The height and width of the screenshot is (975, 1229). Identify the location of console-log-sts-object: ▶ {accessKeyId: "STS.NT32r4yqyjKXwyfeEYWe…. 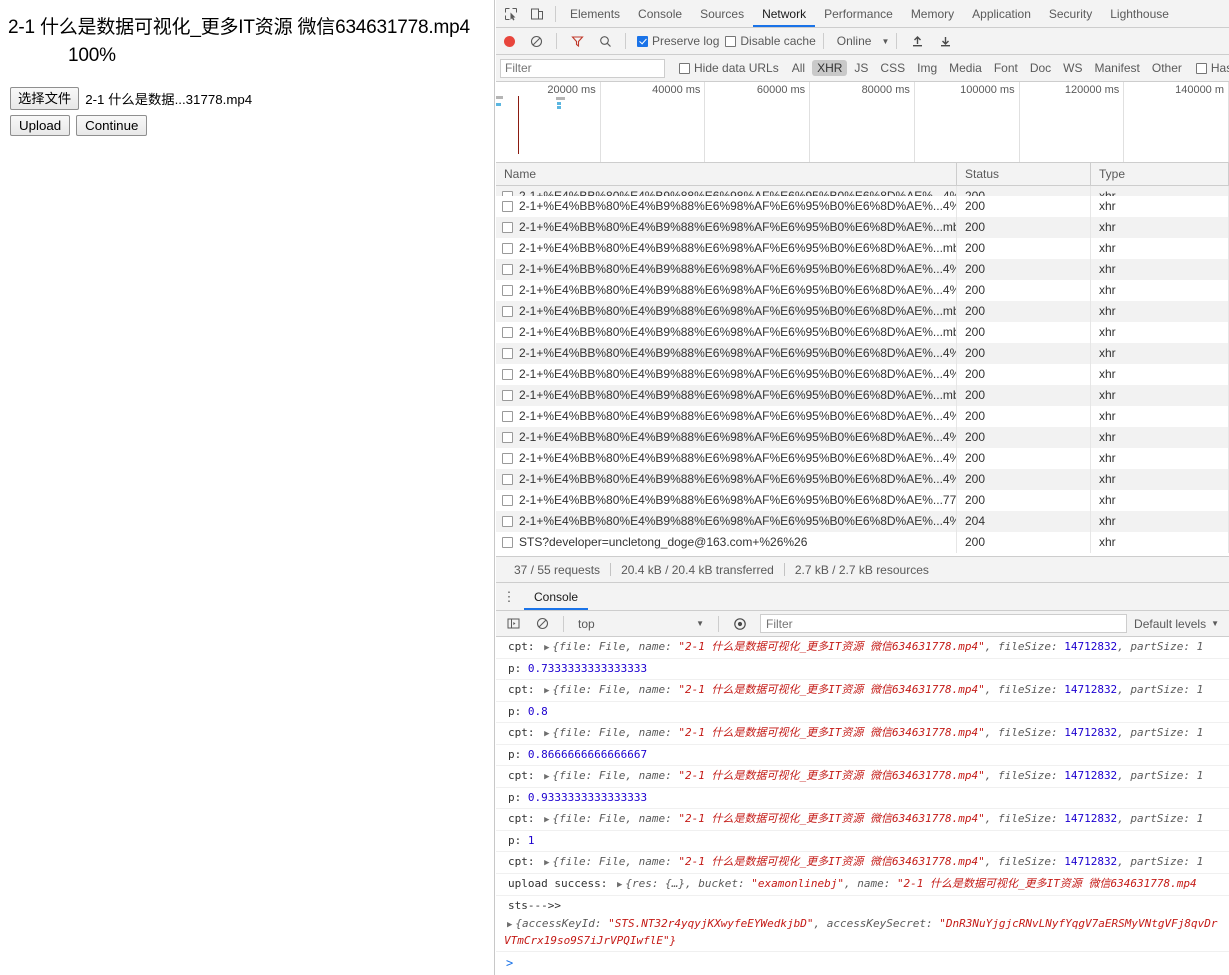
(862, 933).